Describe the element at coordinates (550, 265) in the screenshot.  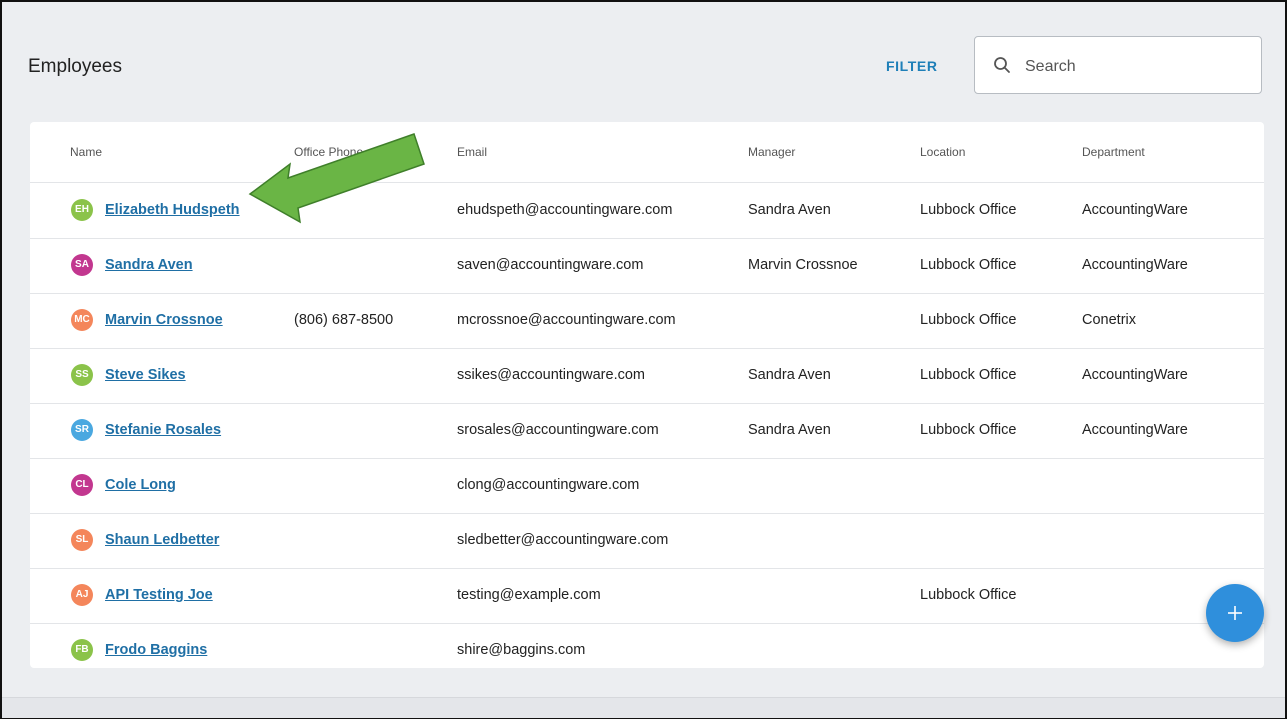
I see `email-cell: saven@accountingware.com` at that location.